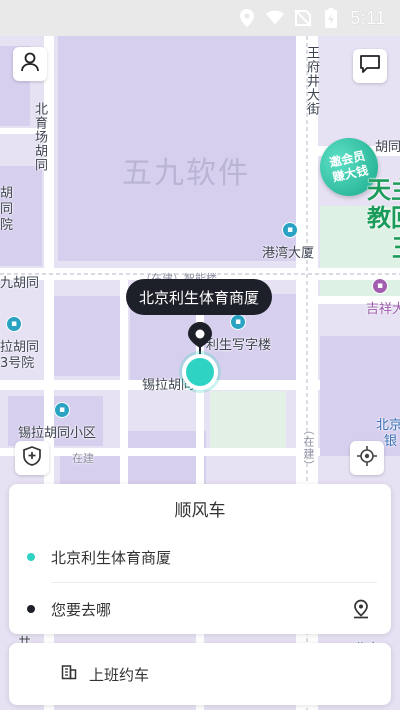 The image size is (400, 710). I want to click on building-icon, so click(69, 674).